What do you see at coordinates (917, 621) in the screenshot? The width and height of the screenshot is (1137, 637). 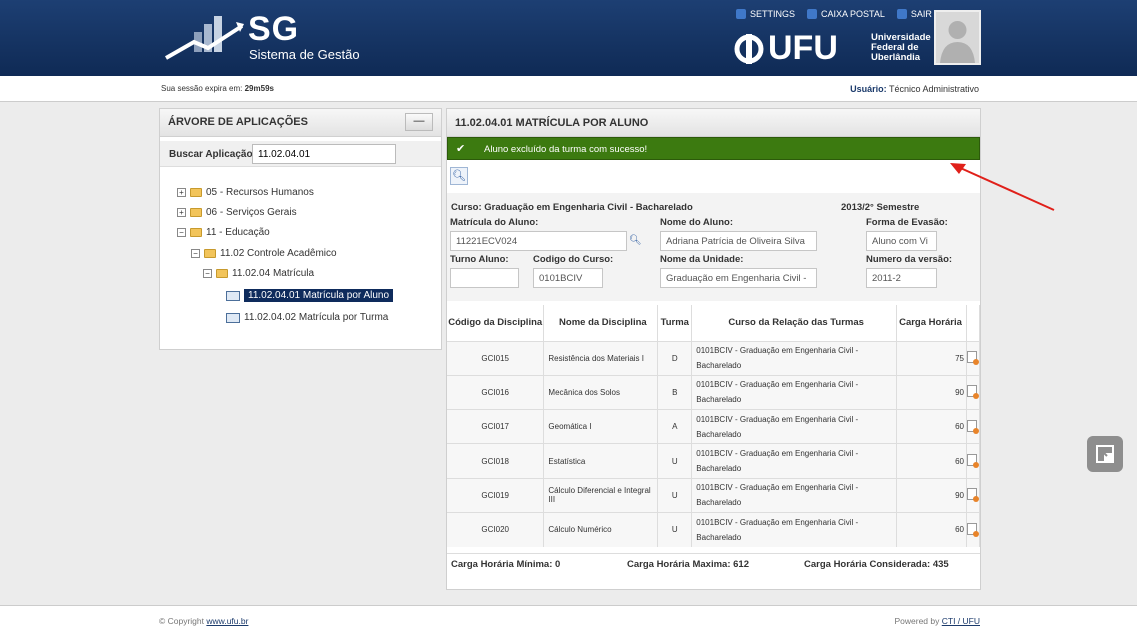 I see `powered-prefix: Powered by` at bounding box center [917, 621].